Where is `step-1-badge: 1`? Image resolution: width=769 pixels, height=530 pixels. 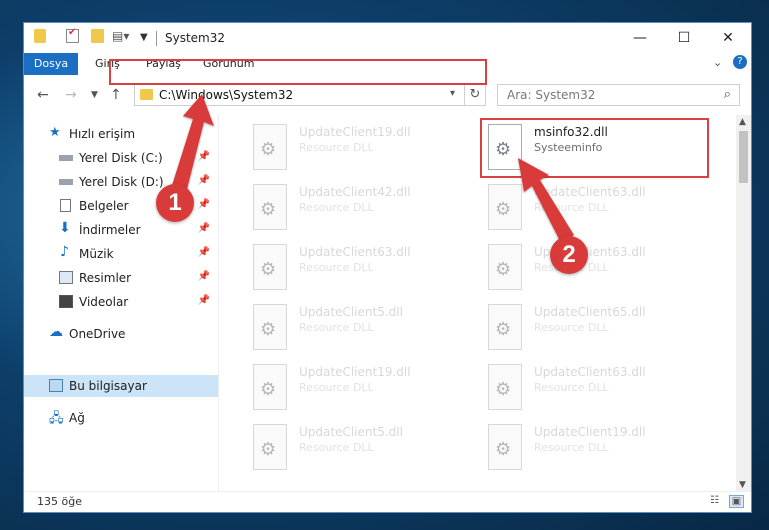 step-1-badge: 1 is located at coordinates (175, 203).